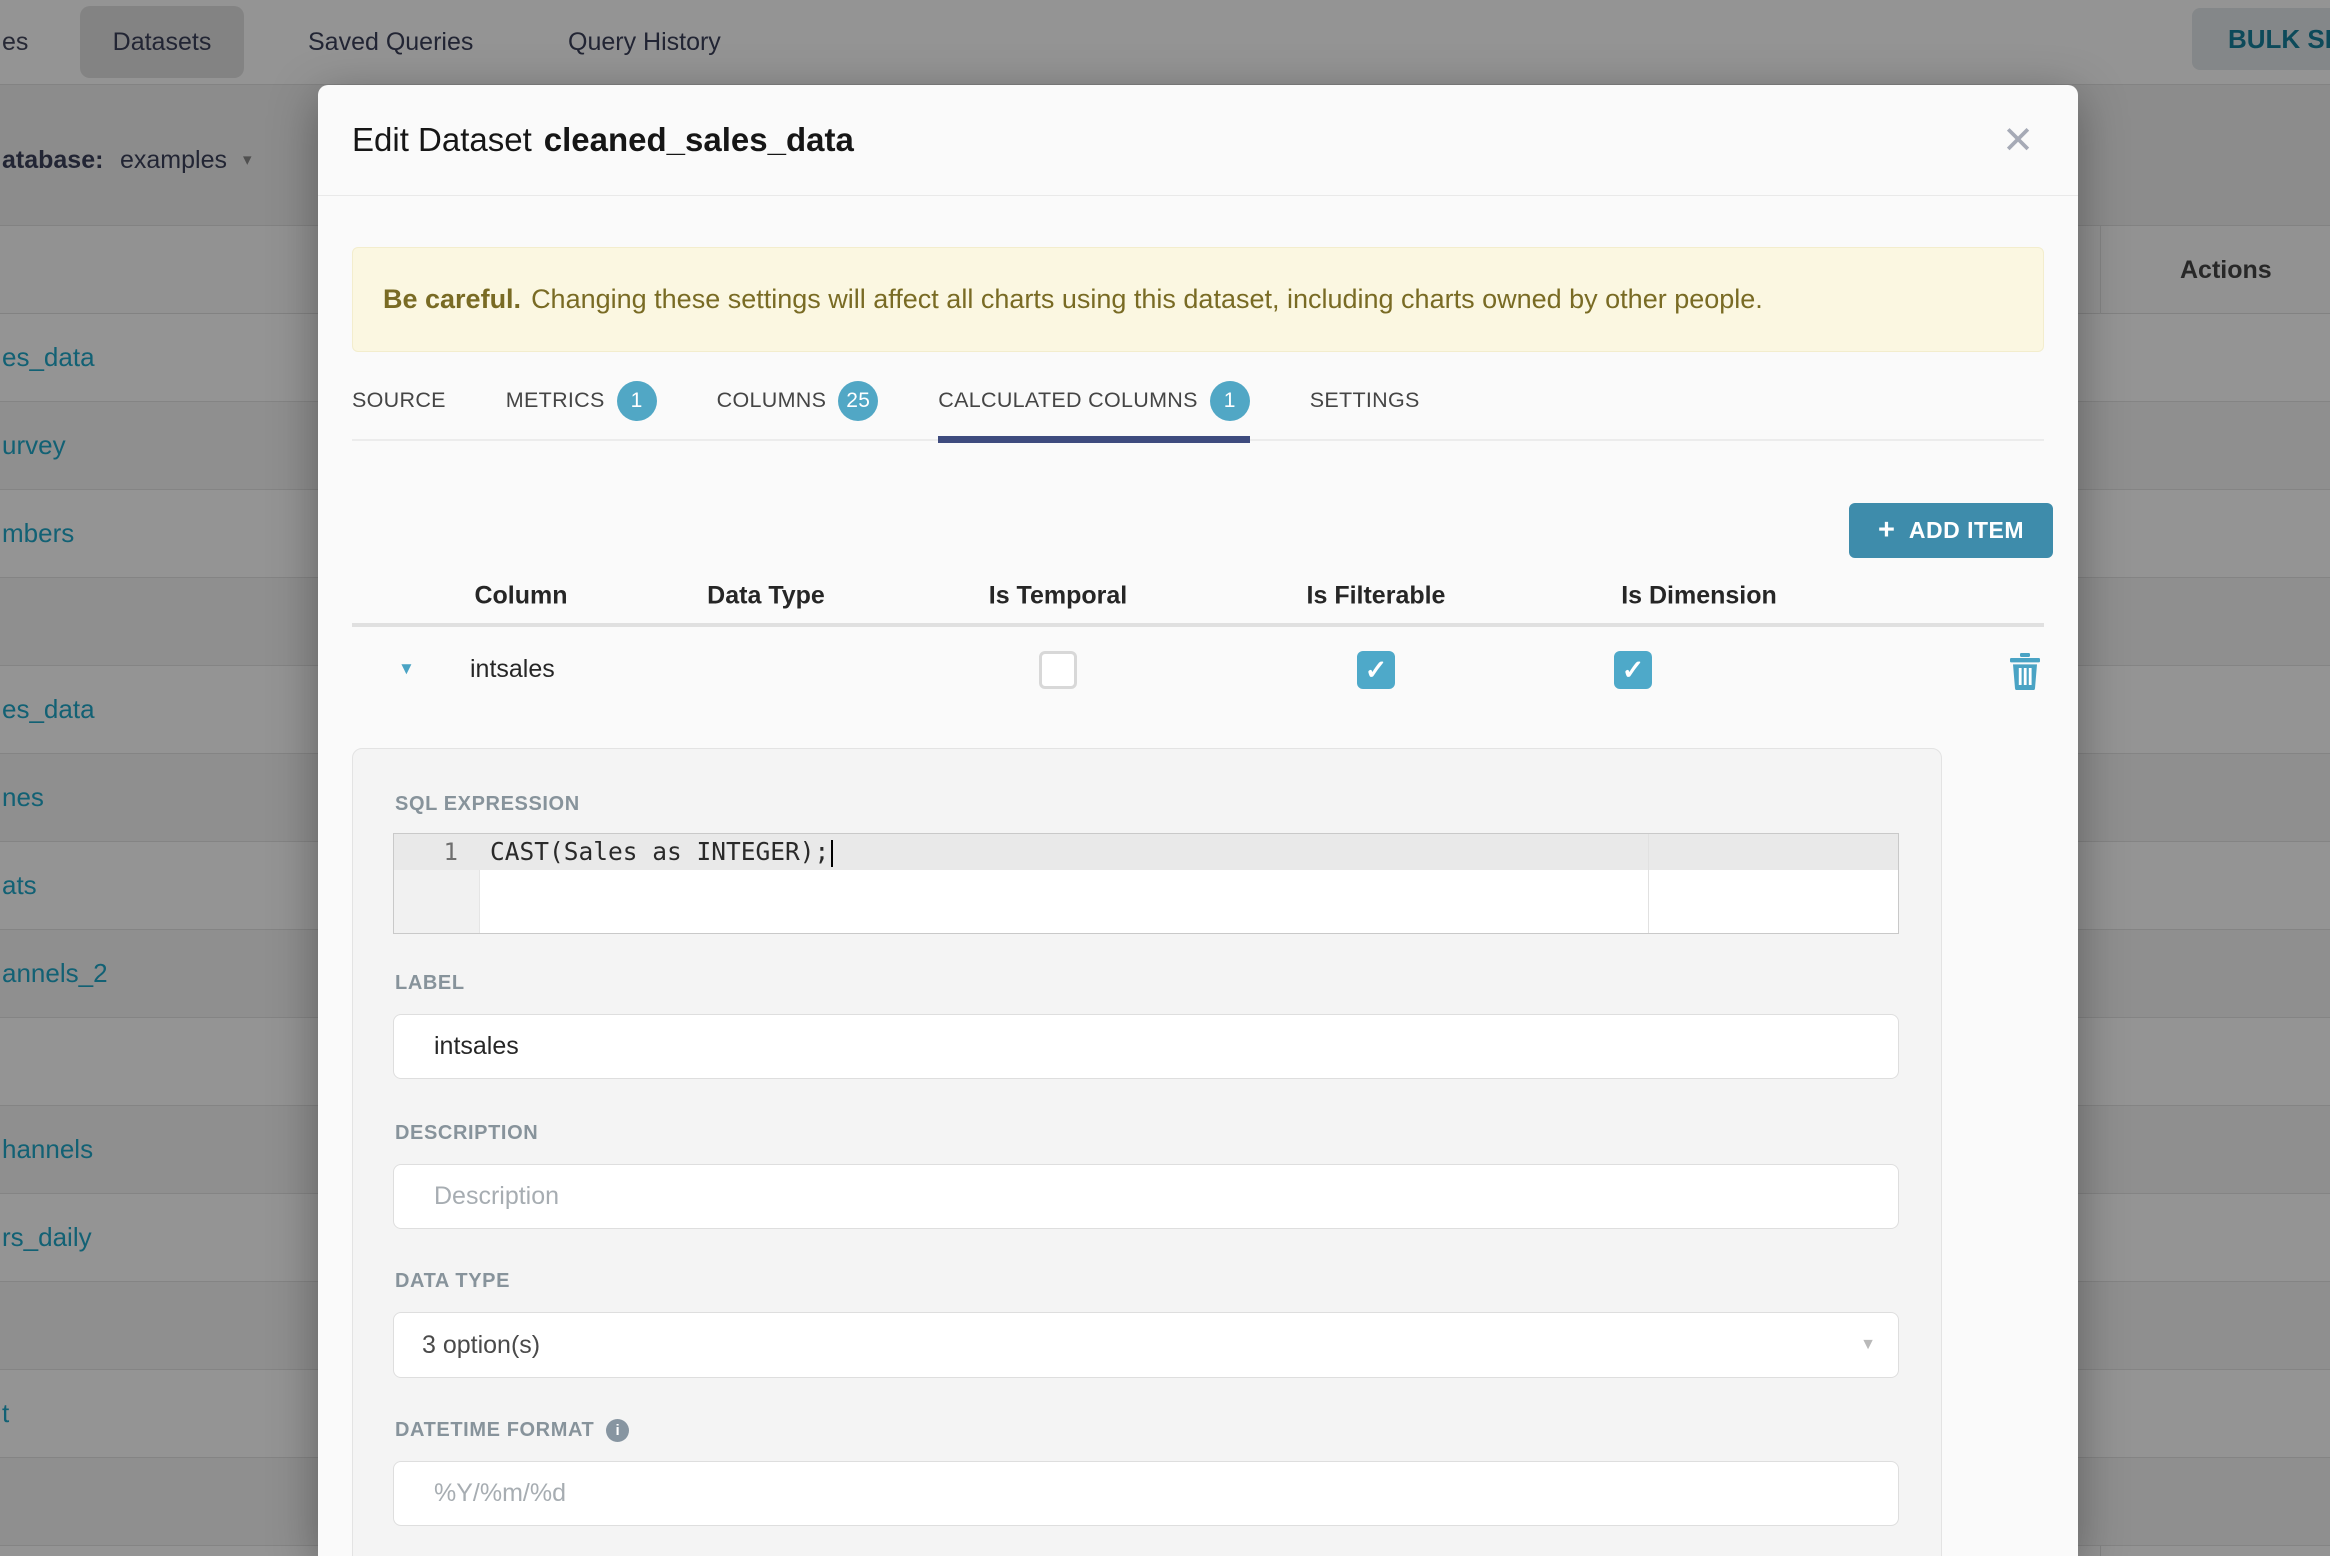 This screenshot has width=2330, height=1556. I want to click on table-header-rule, so click(1198, 625).